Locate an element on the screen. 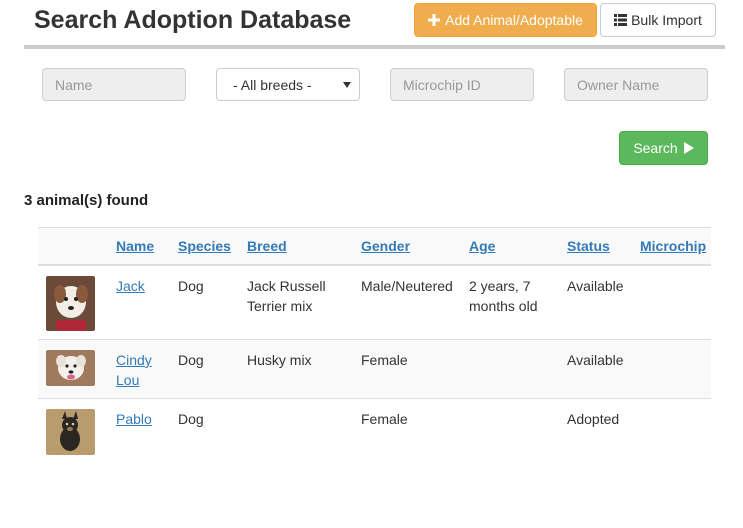 Image resolution: width=743 pixels, height=528 pixels. breed-select: - All breeds - is located at coordinates (288, 84).